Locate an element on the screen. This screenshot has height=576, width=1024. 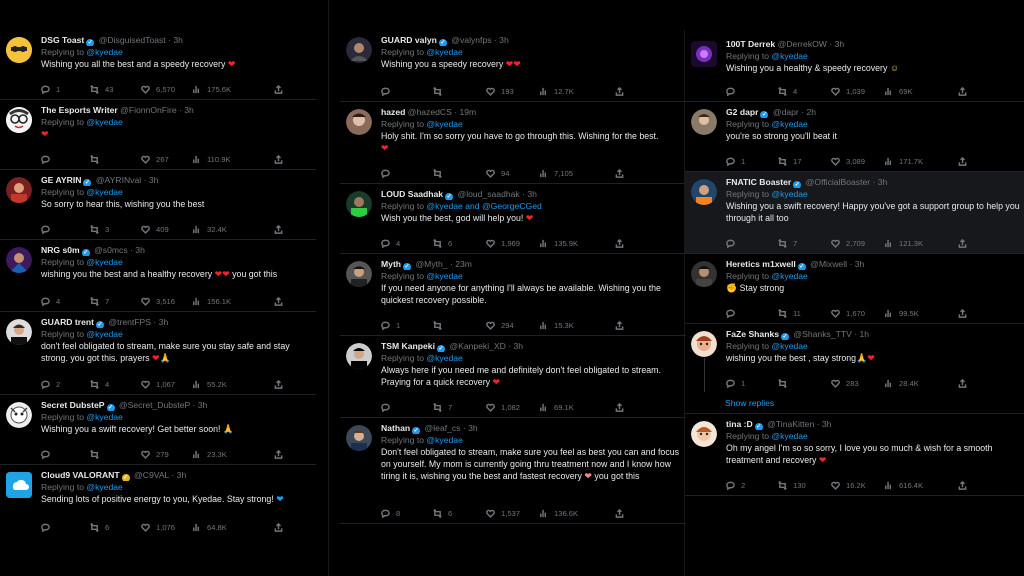
author-name: G2 dapr is located at coordinates (742, 112).